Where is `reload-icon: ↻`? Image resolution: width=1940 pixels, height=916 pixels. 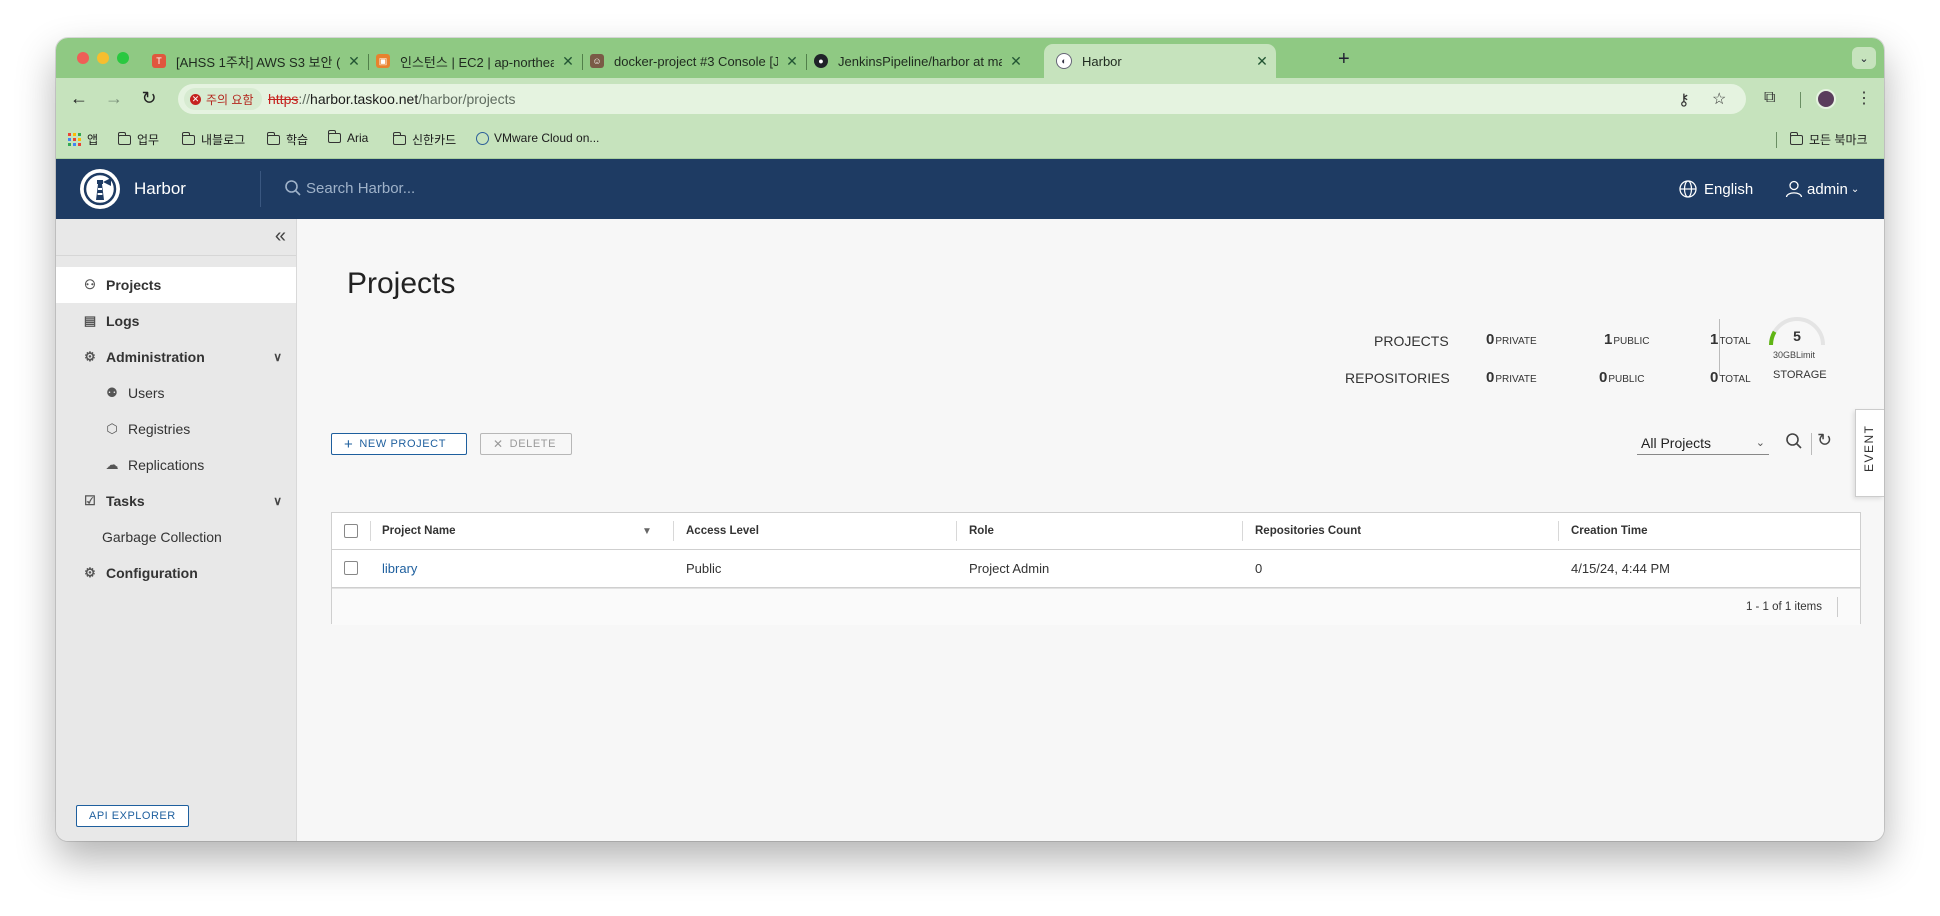
reload-icon: ↻ is located at coordinates (149, 98).